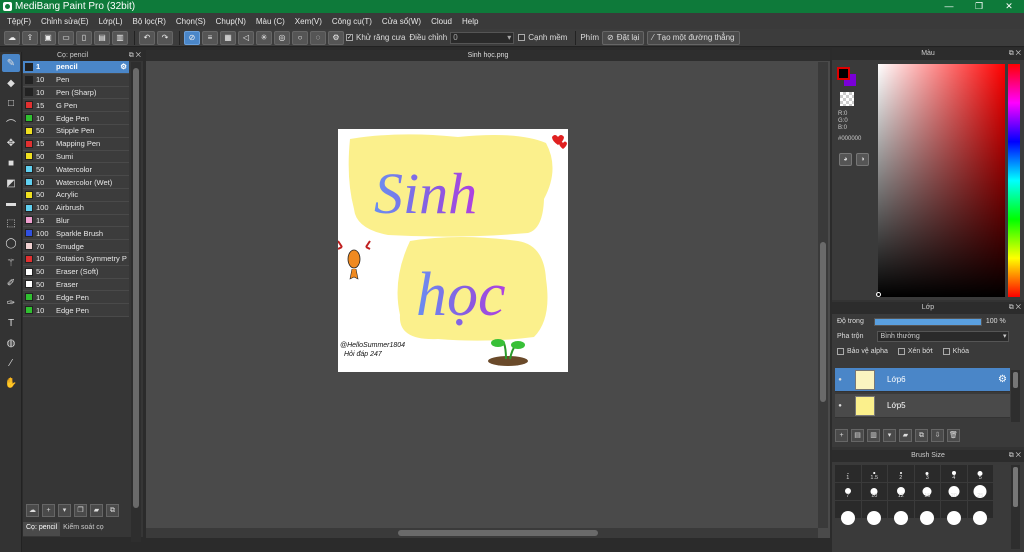 This screenshot has width=1024, height=552. I want to click on brush-size-cell: 25, so click(980, 491).